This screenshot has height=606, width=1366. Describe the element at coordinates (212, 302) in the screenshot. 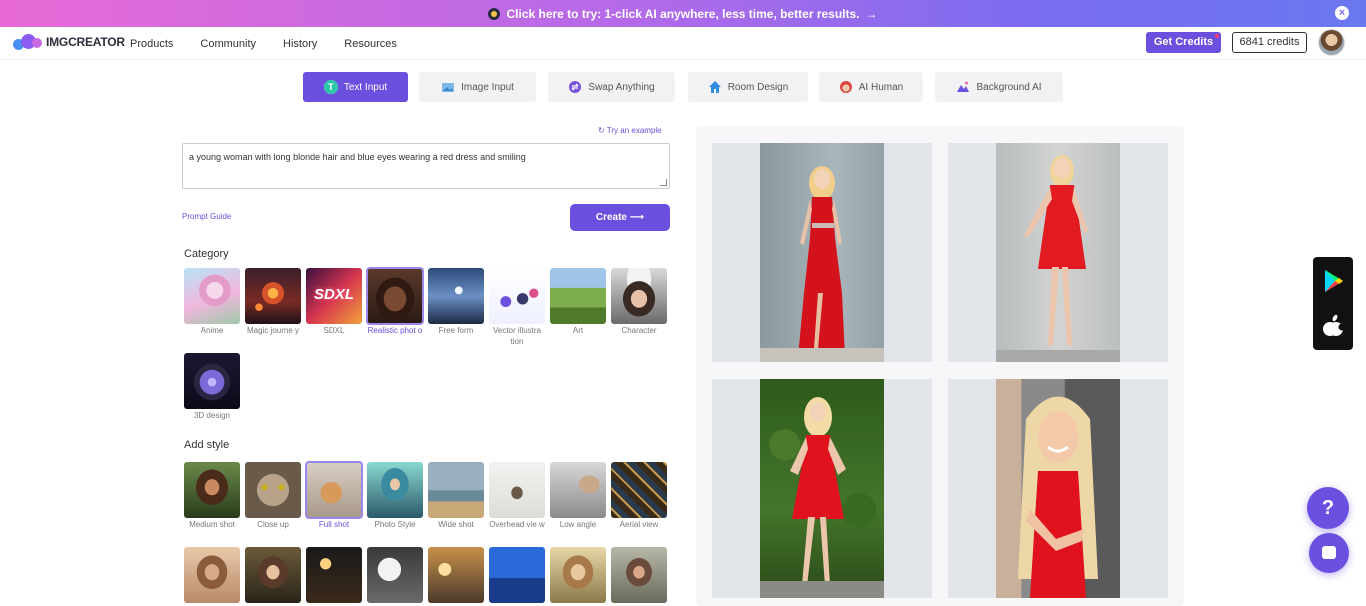

I see `category-item: Anime` at that location.